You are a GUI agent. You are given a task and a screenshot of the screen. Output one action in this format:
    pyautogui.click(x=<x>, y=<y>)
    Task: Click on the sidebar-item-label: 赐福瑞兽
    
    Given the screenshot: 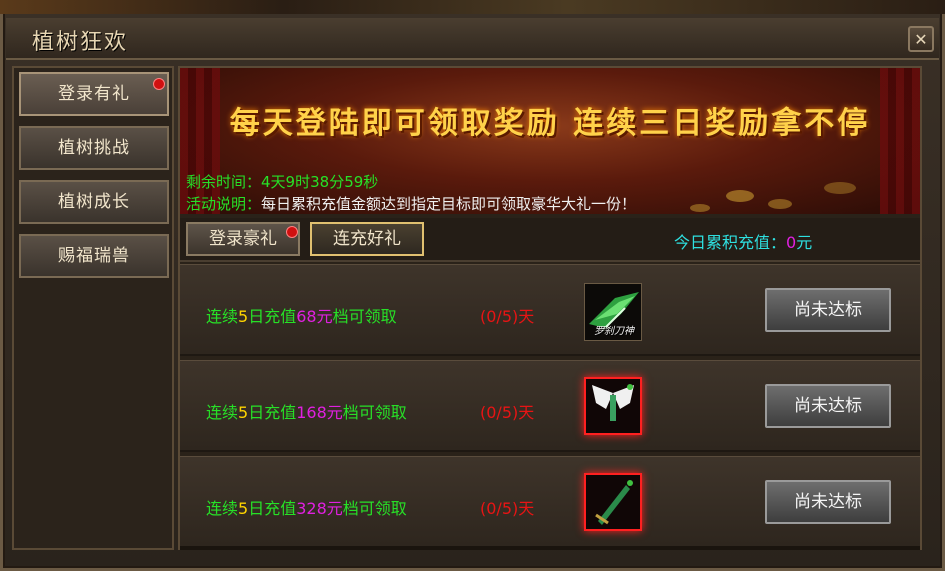 What is the action you would take?
    pyautogui.click(x=94, y=256)
    